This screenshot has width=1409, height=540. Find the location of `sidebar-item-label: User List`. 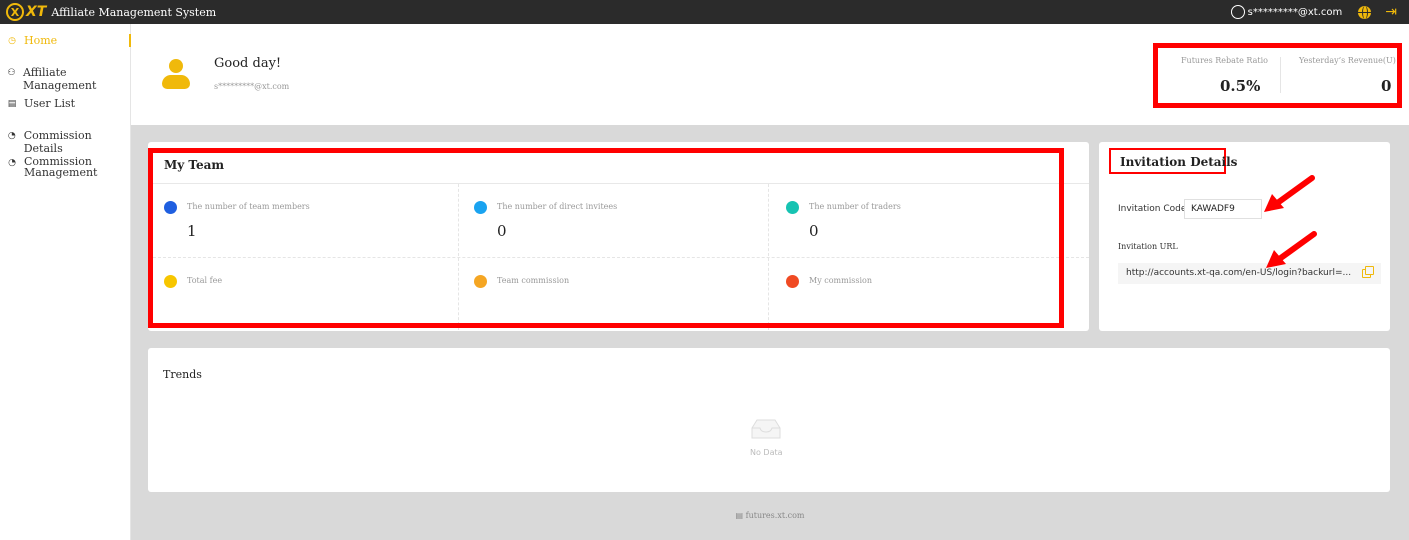

sidebar-item-label: User List is located at coordinates (50, 103).